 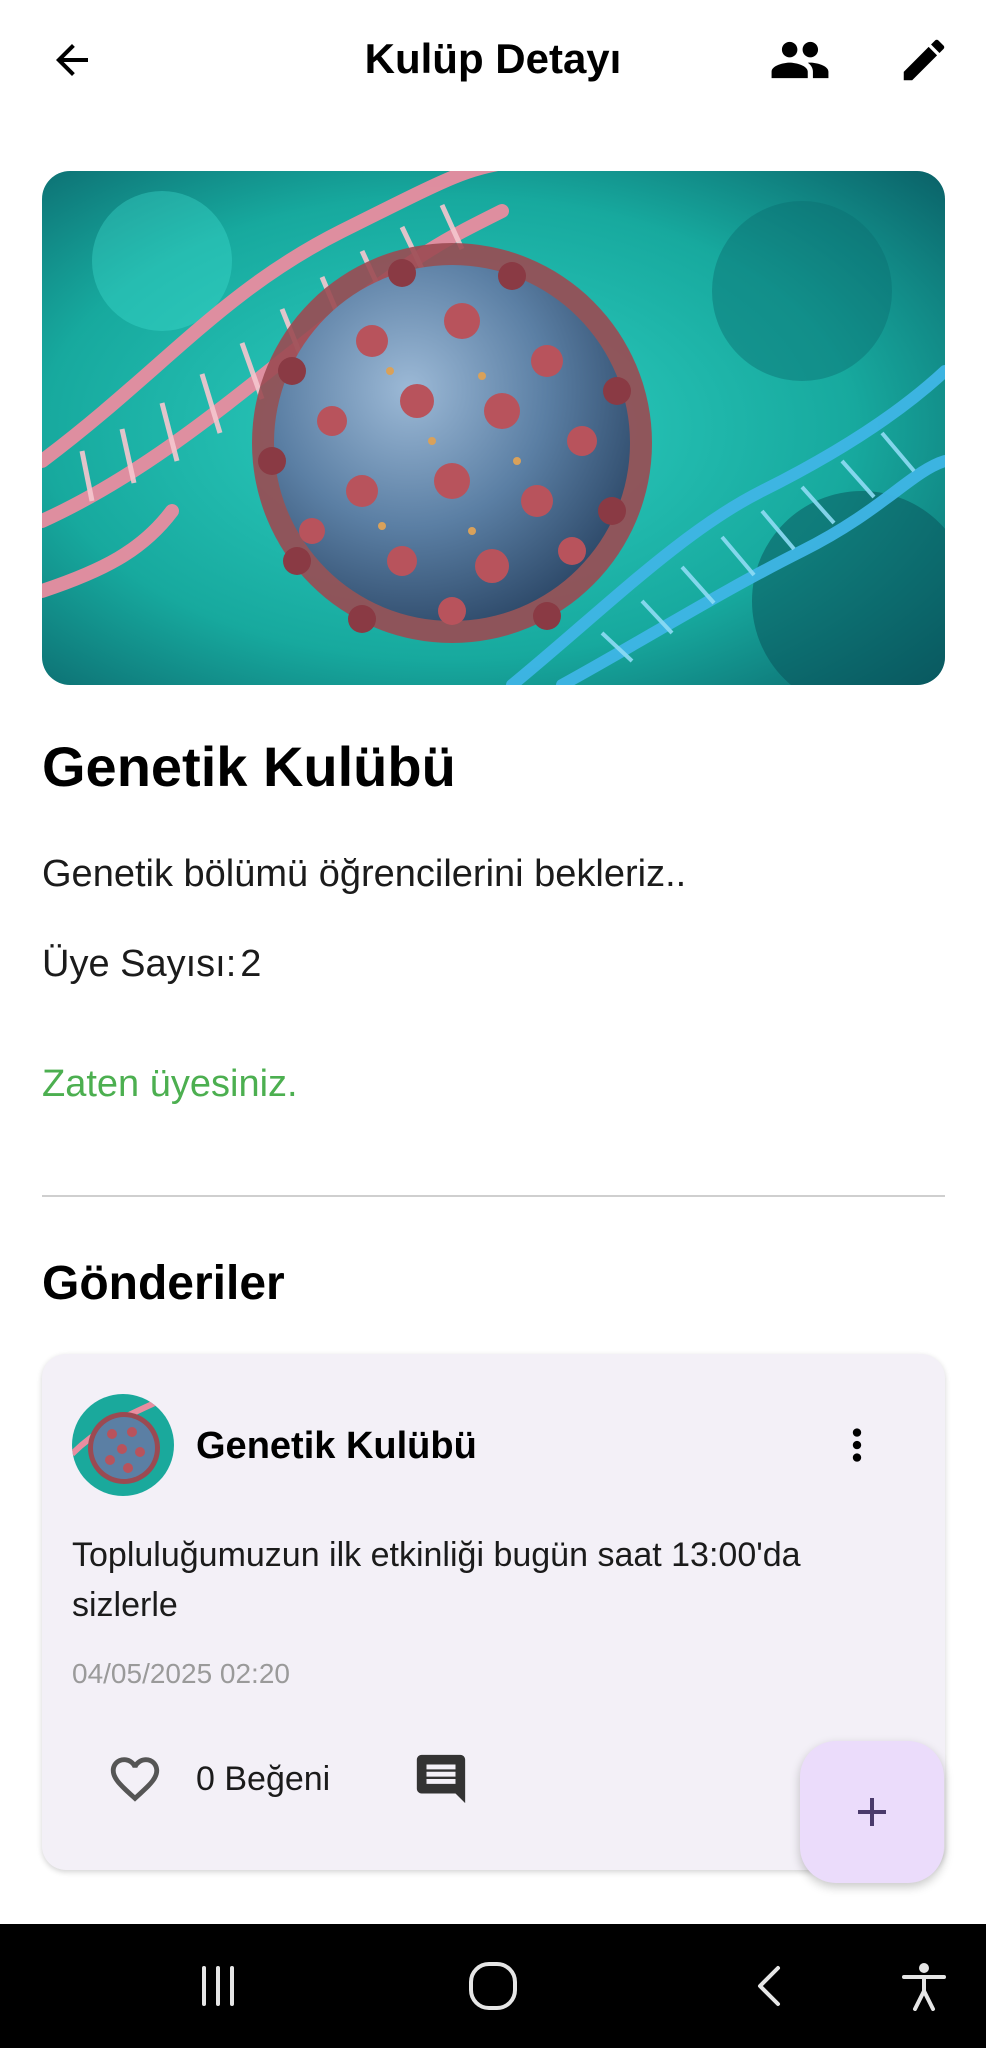 What do you see at coordinates (163, 1283) in the screenshot?
I see `posts-section-title: Gönderiler` at bounding box center [163, 1283].